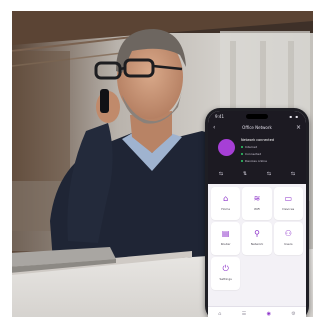 The image size is (328, 317). I want to click on status-text: Network connected, so click(257, 140).